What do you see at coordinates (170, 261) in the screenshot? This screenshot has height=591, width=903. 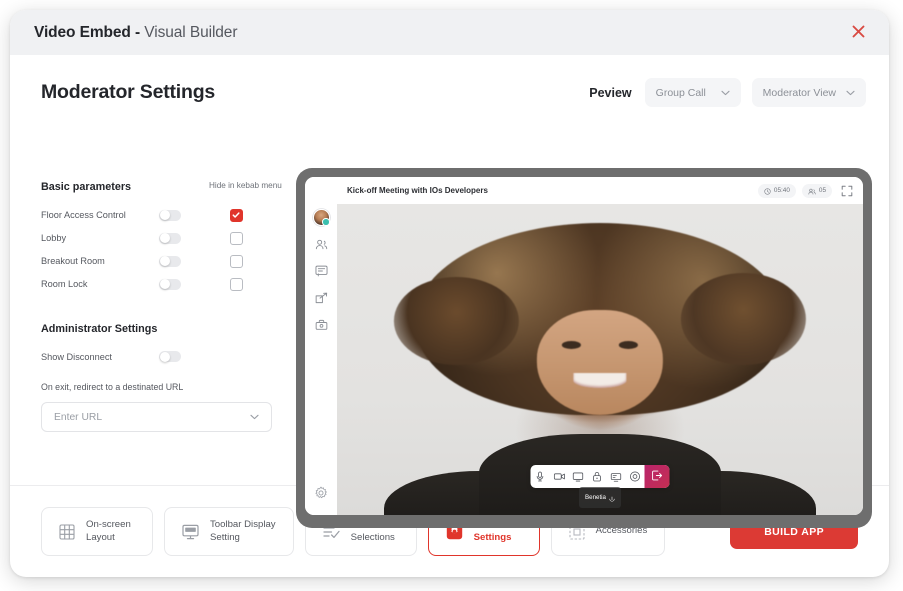 I see `breakout-room-toggle` at bounding box center [170, 261].